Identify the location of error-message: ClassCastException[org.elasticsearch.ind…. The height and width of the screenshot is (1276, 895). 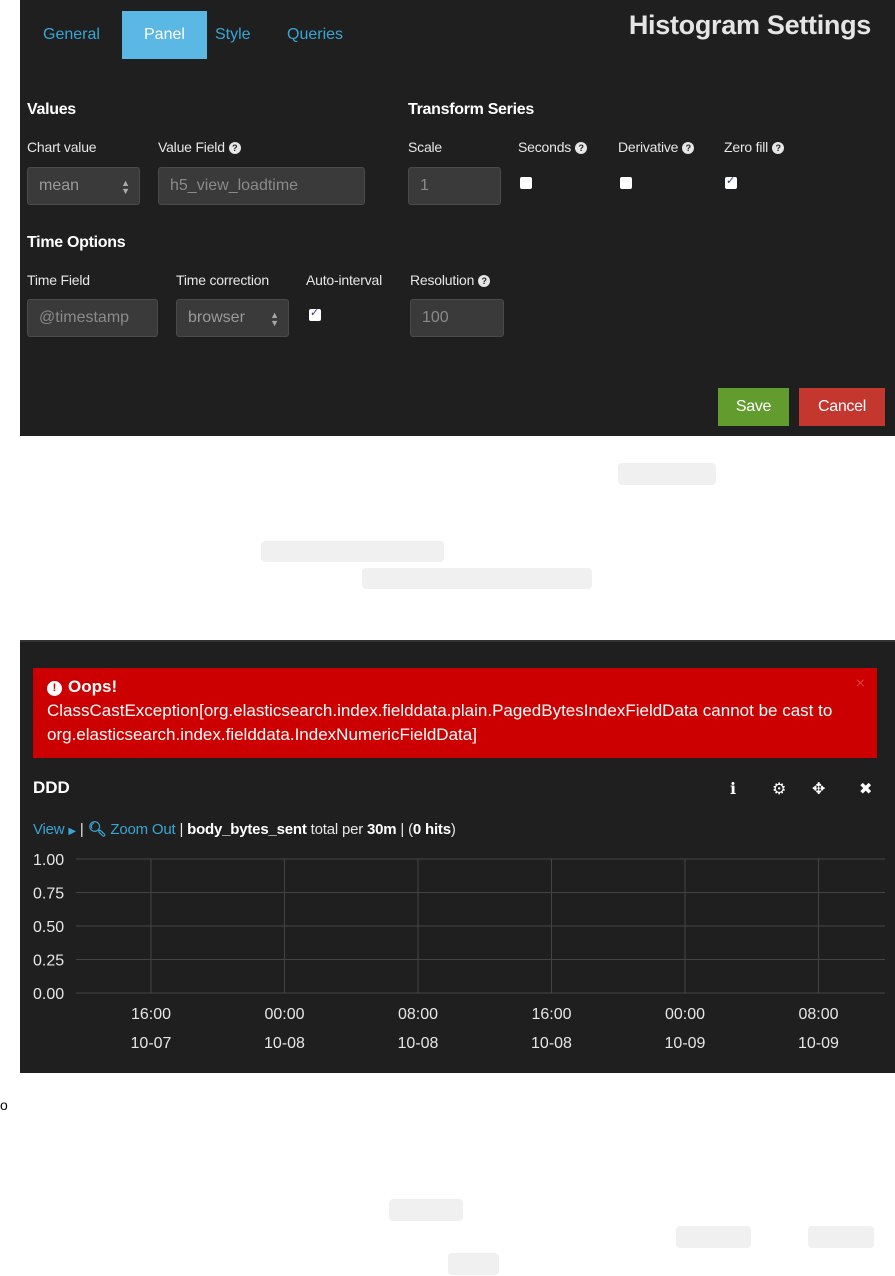
(440, 722).